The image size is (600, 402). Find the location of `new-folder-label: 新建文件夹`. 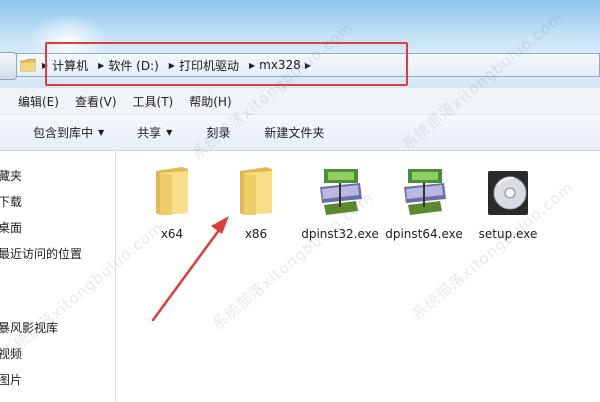

new-folder-label: 新建文件夹 is located at coordinates (294, 133).